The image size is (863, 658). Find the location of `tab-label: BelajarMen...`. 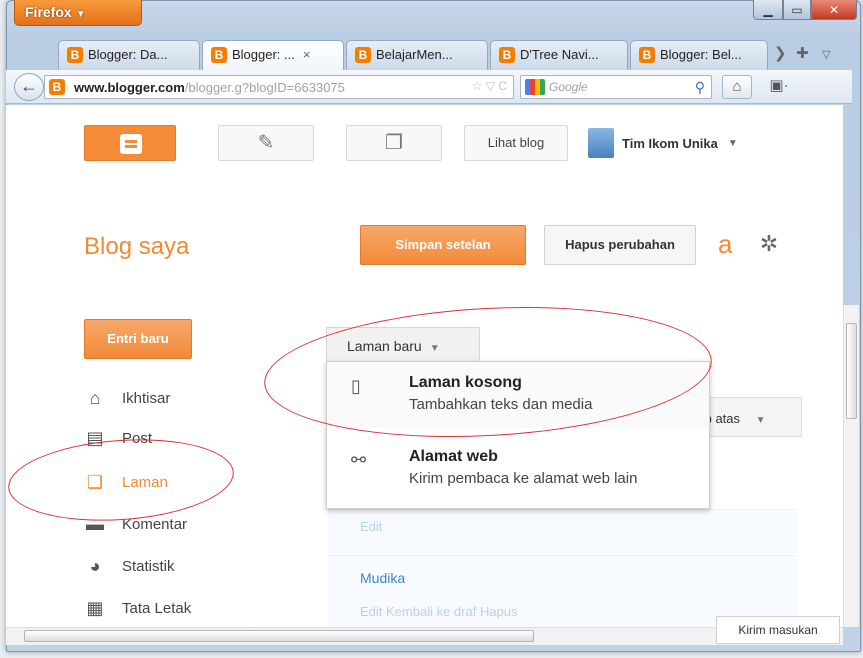

tab-label: BelajarMen... is located at coordinates (414, 54).